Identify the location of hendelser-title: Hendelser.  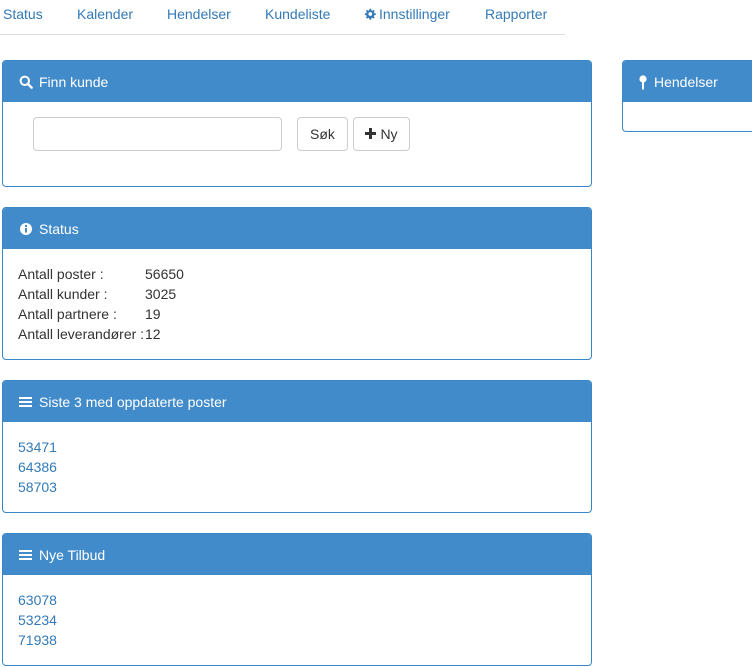
(686, 81).